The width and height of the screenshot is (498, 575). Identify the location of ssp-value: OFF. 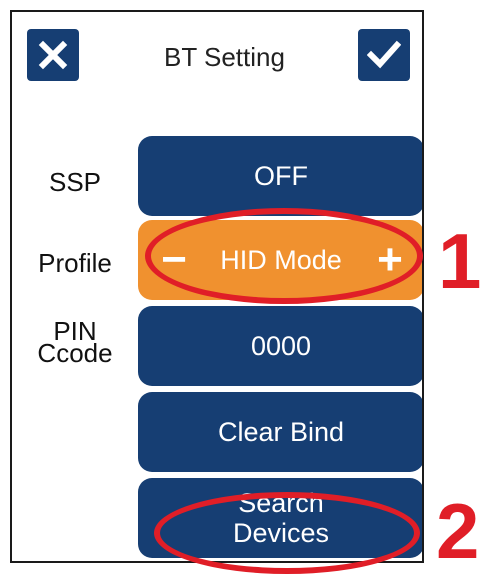
(281, 176).